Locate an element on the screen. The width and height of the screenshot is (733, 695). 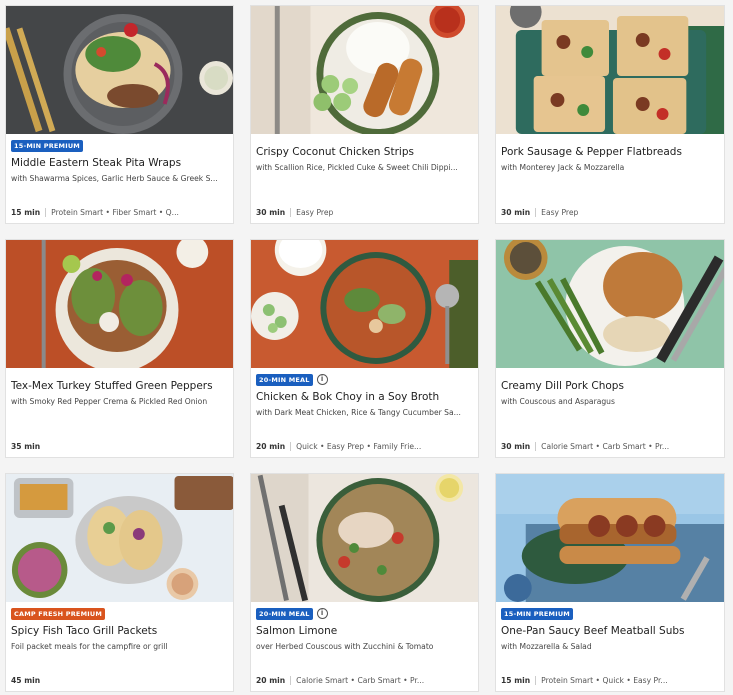
cook-time: 35 min is located at coordinates (26, 446).